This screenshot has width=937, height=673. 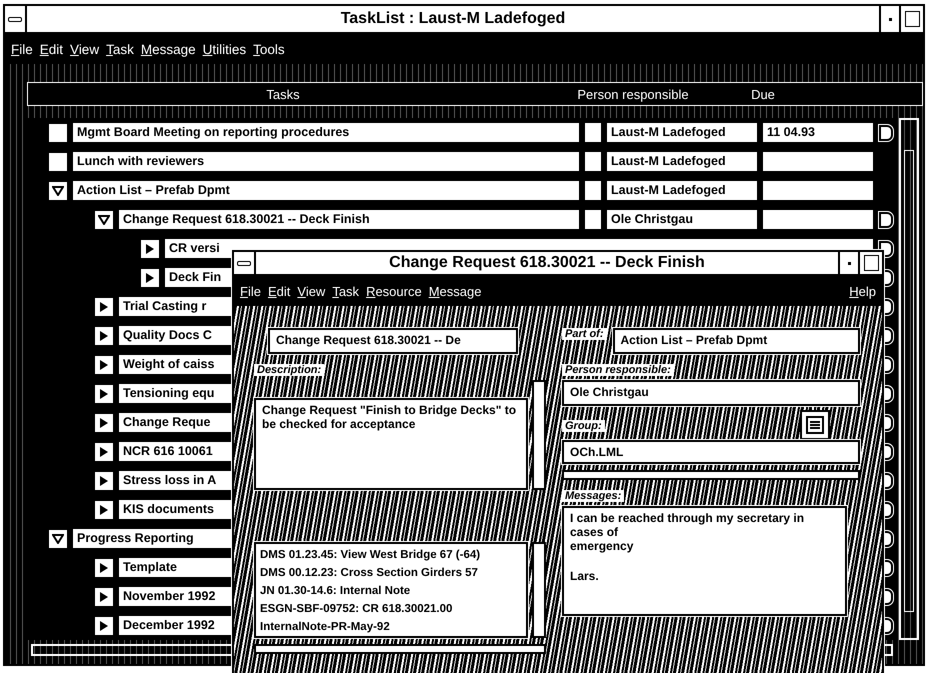 What do you see at coordinates (818, 132) in the screenshot?
I see `due-cell: 11 04.93` at bounding box center [818, 132].